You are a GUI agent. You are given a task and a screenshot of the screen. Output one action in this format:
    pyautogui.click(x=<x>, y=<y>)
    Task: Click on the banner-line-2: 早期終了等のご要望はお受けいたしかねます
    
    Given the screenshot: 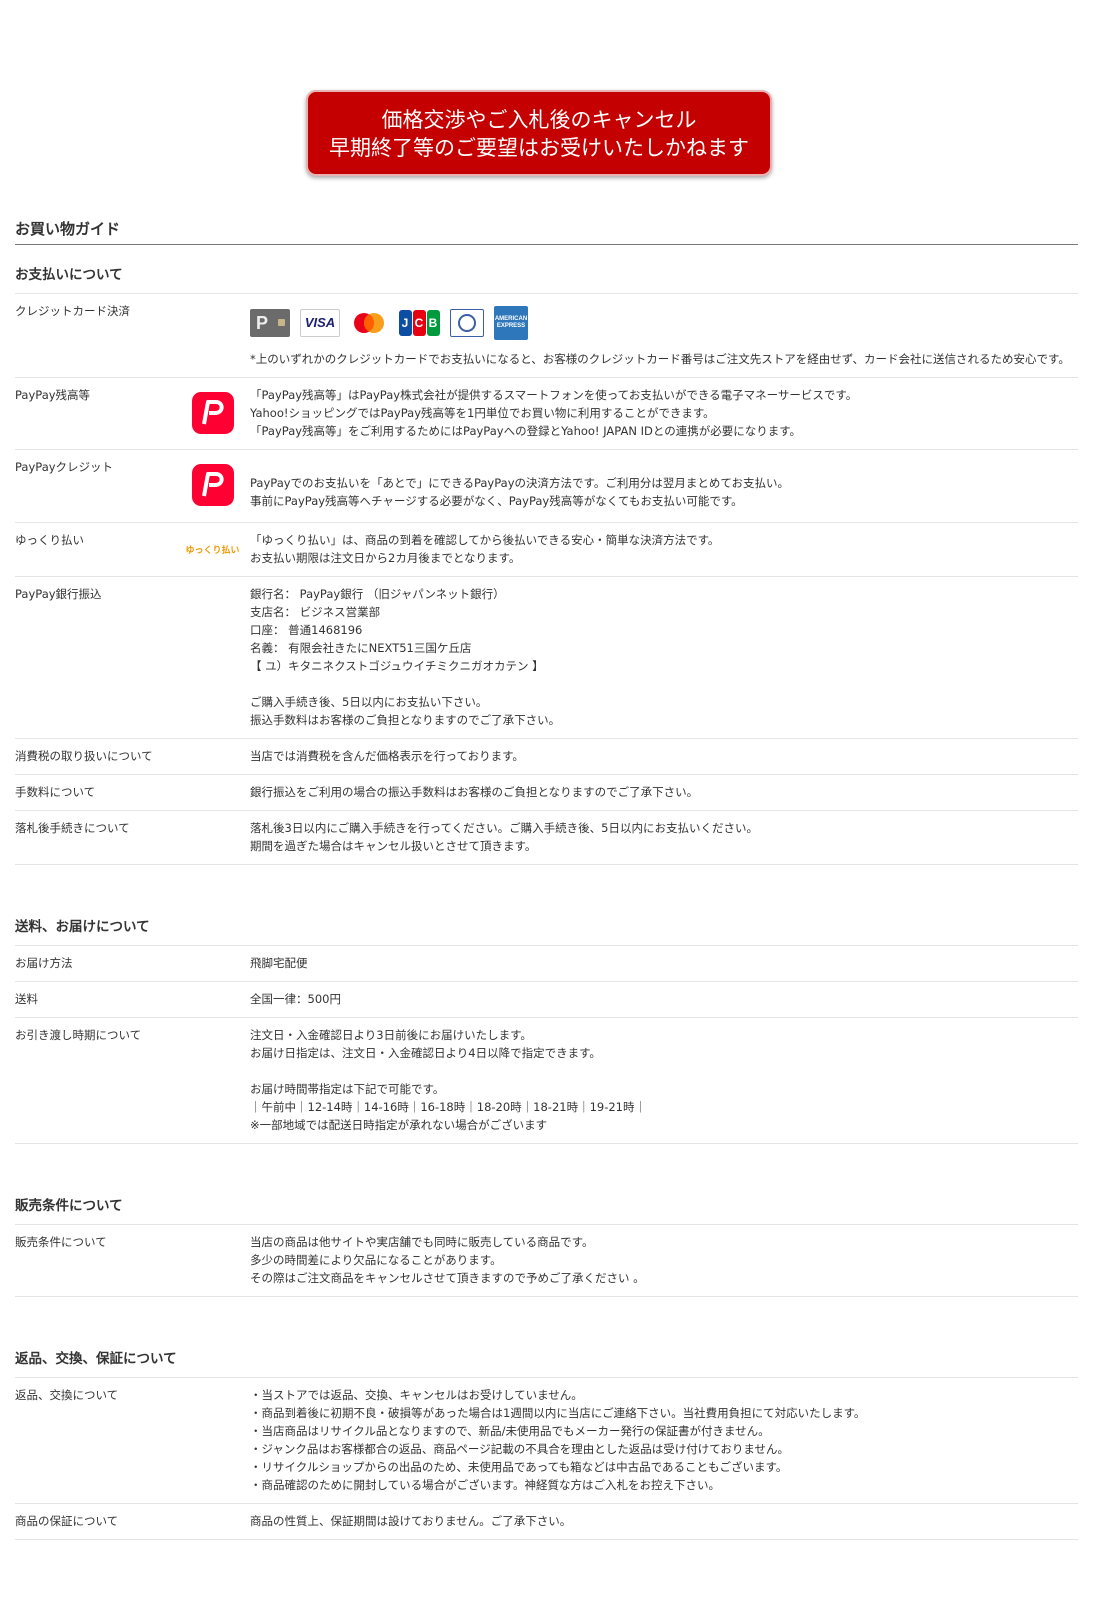 What is the action you would take?
    pyautogui.click(x=539, y=148)
    